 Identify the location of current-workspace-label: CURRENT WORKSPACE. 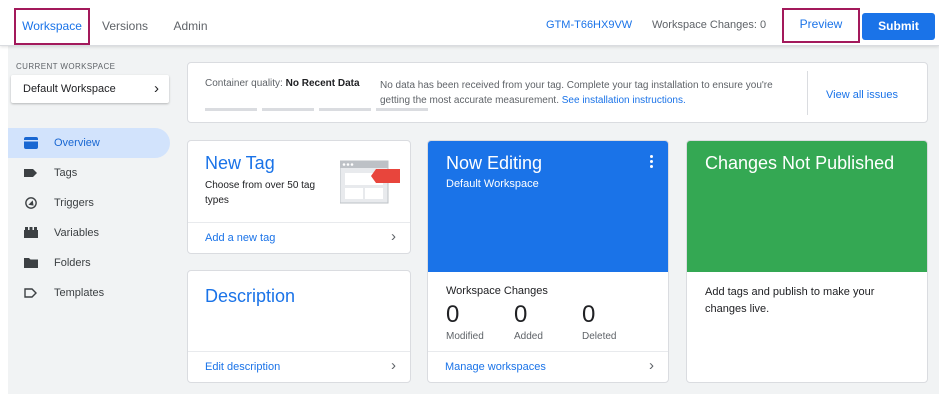
(66, 66).